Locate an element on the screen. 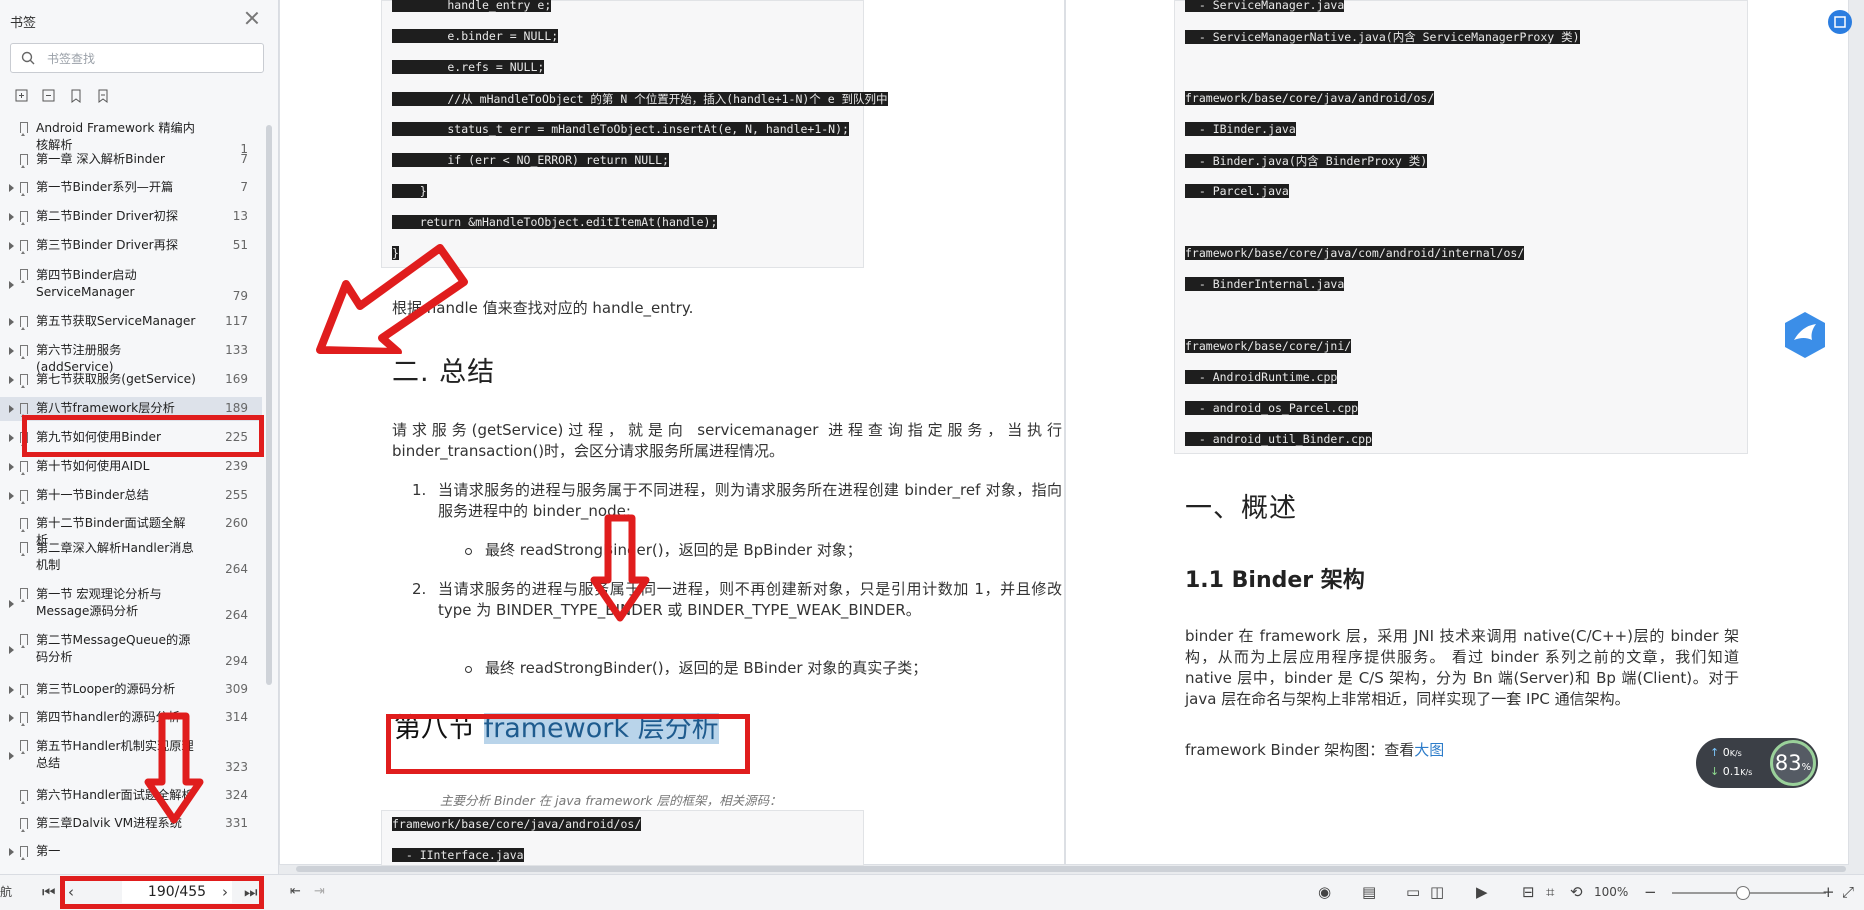  bird-assistant-icon is located at coordinates (1805, 335).